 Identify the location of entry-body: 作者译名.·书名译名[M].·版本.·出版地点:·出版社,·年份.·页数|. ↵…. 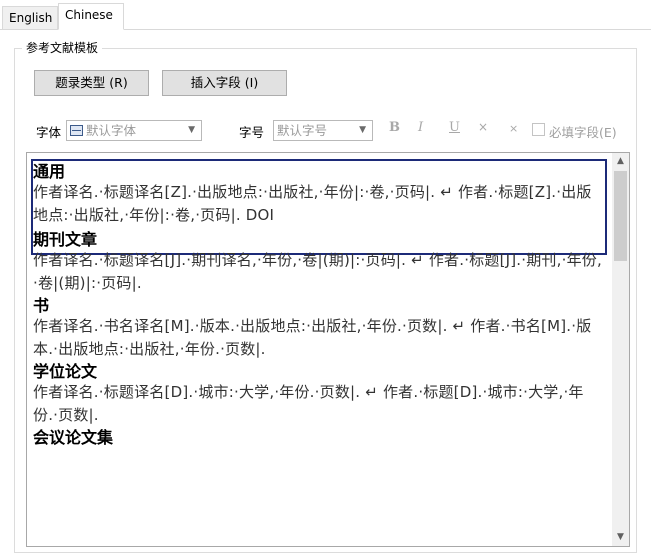
(312, 337).